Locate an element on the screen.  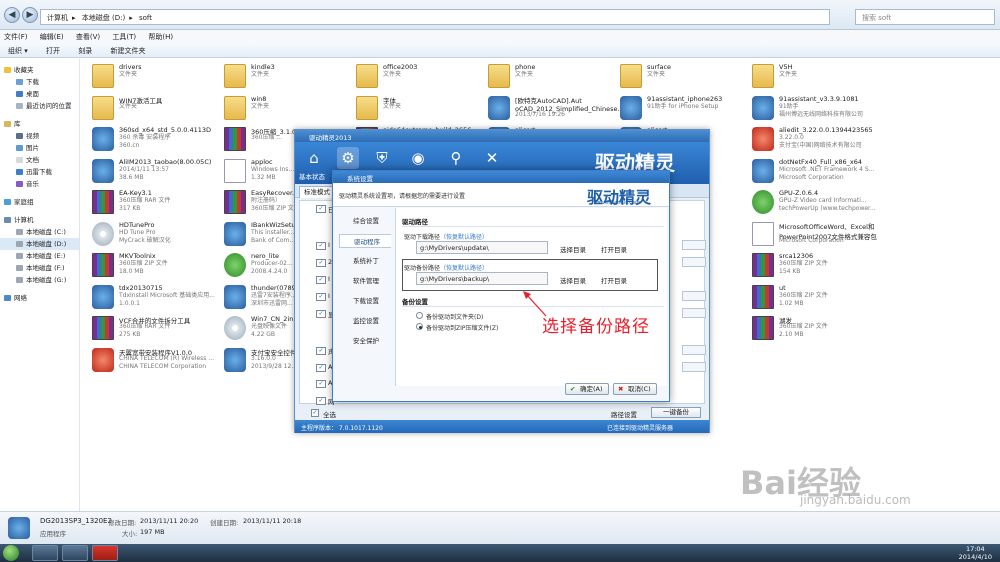
path-settings-link: 路径设置 is located at coordinates (624, 414).